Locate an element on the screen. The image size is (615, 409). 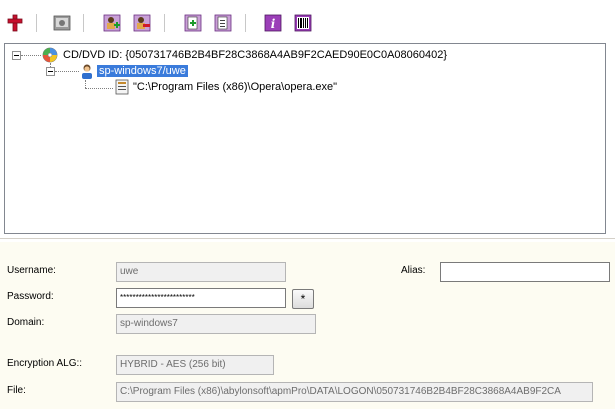
alias-label: Alias: is located at coordinates (413, 270).